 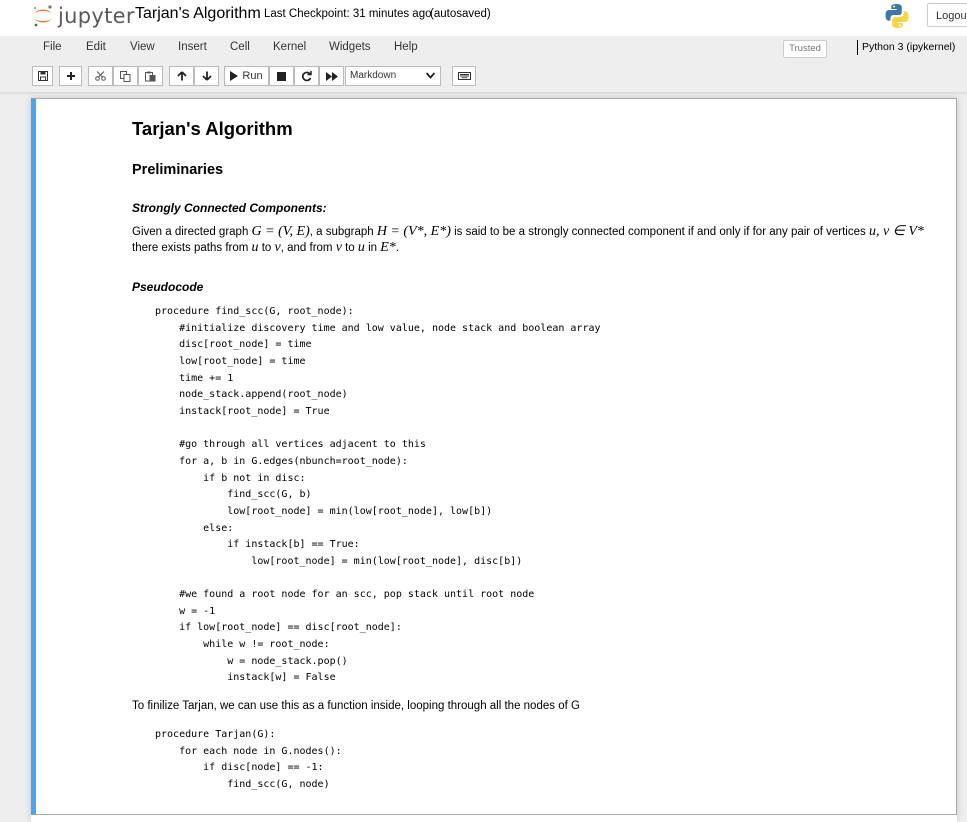 I want to click on menu-view: View, so click(x=142, y=47).